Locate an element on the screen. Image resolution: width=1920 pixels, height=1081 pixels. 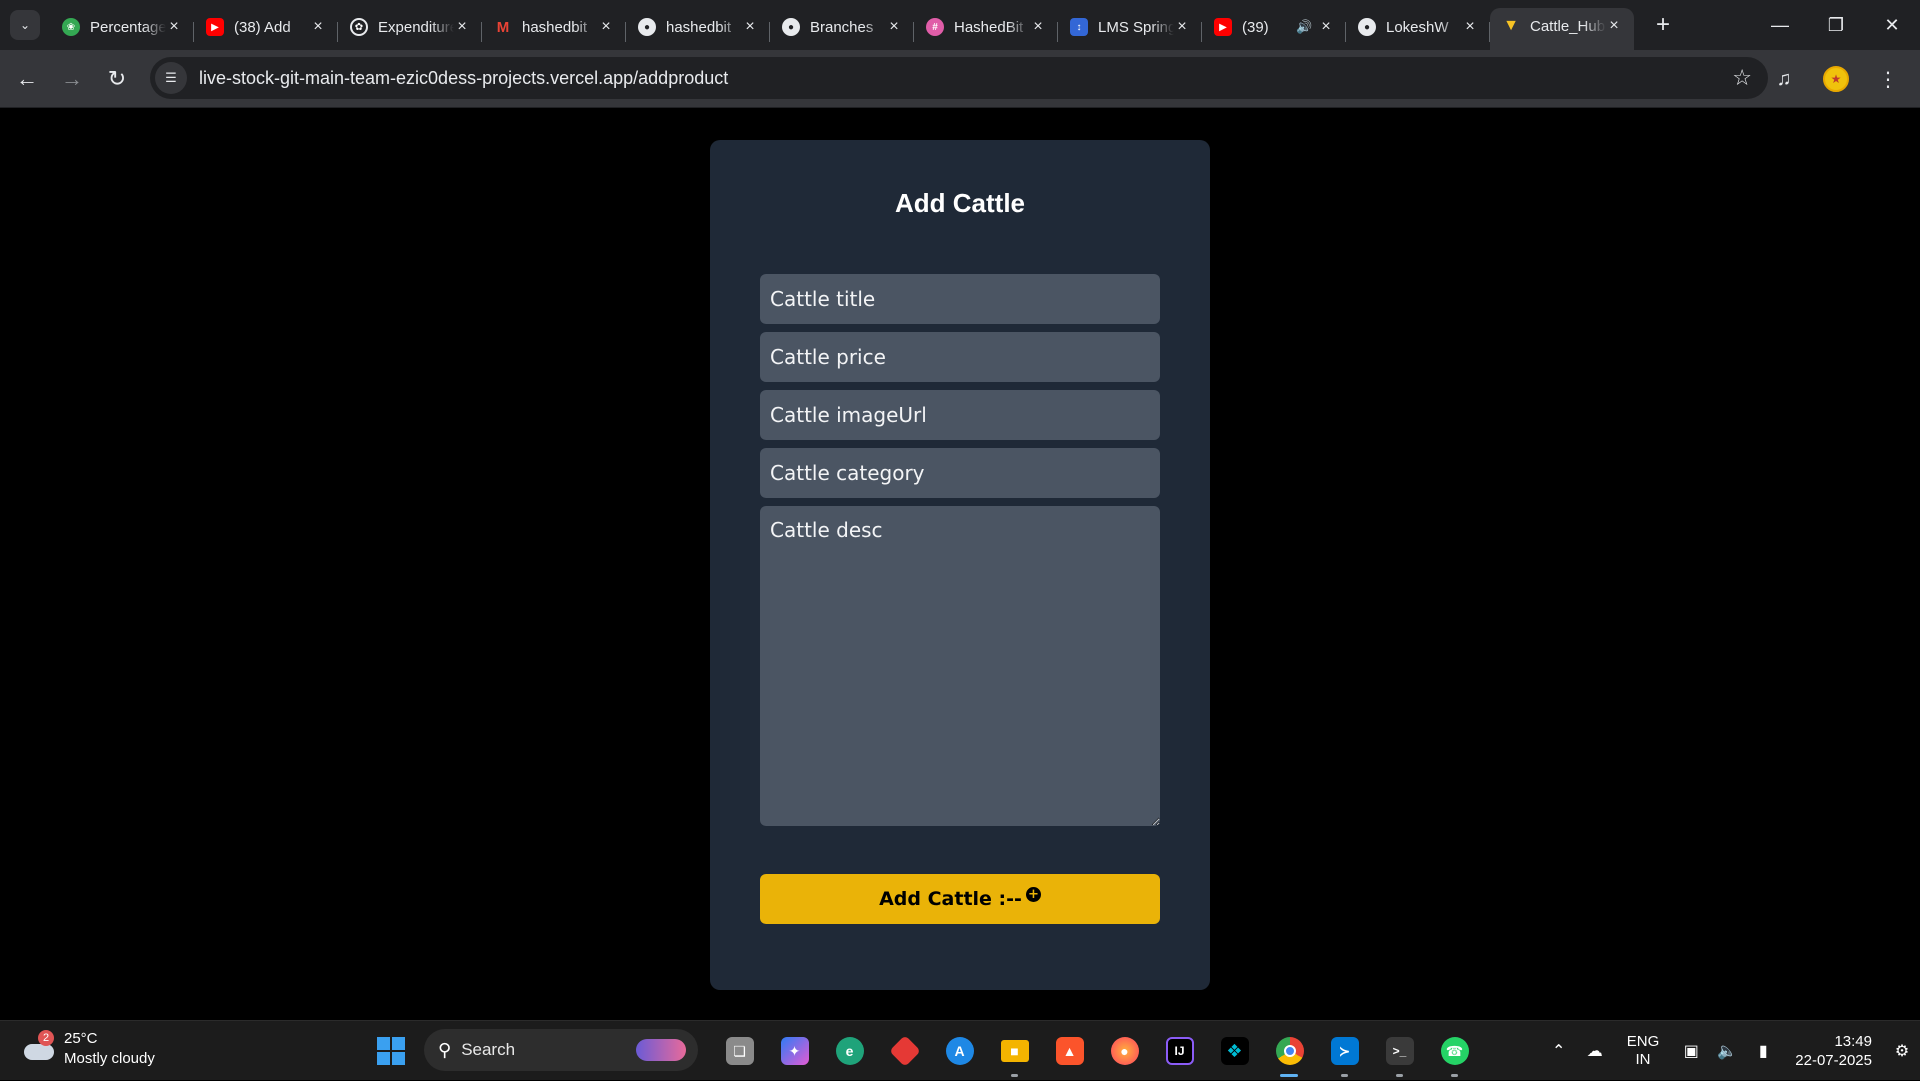
window-controls: — ❐ ✕ is located at coordinates (1836, 25).